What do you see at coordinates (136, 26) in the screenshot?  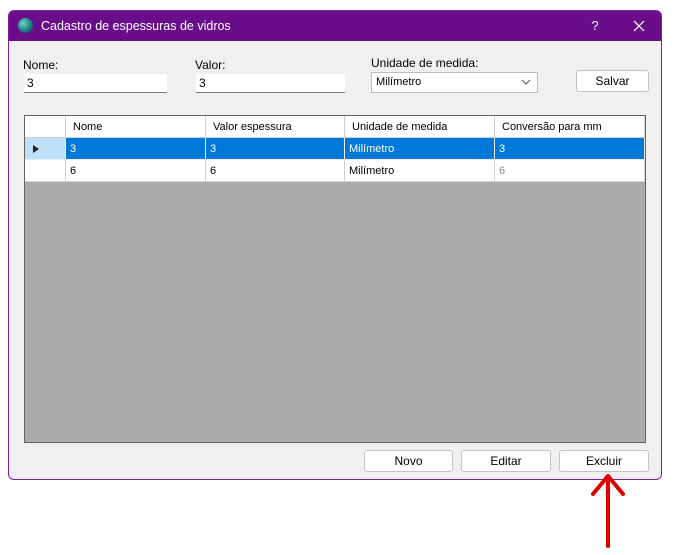 I see `window-title: Cadastro de espessuras de vidros` at bounding box center [136, 26].